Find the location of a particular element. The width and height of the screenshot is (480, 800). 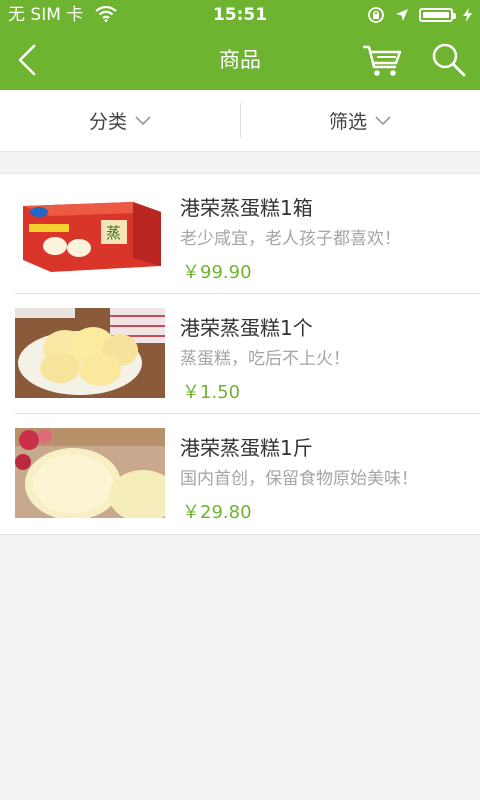

product-name: 港荣蒸蛋糕1箱 is located at coordinates (246, 208).